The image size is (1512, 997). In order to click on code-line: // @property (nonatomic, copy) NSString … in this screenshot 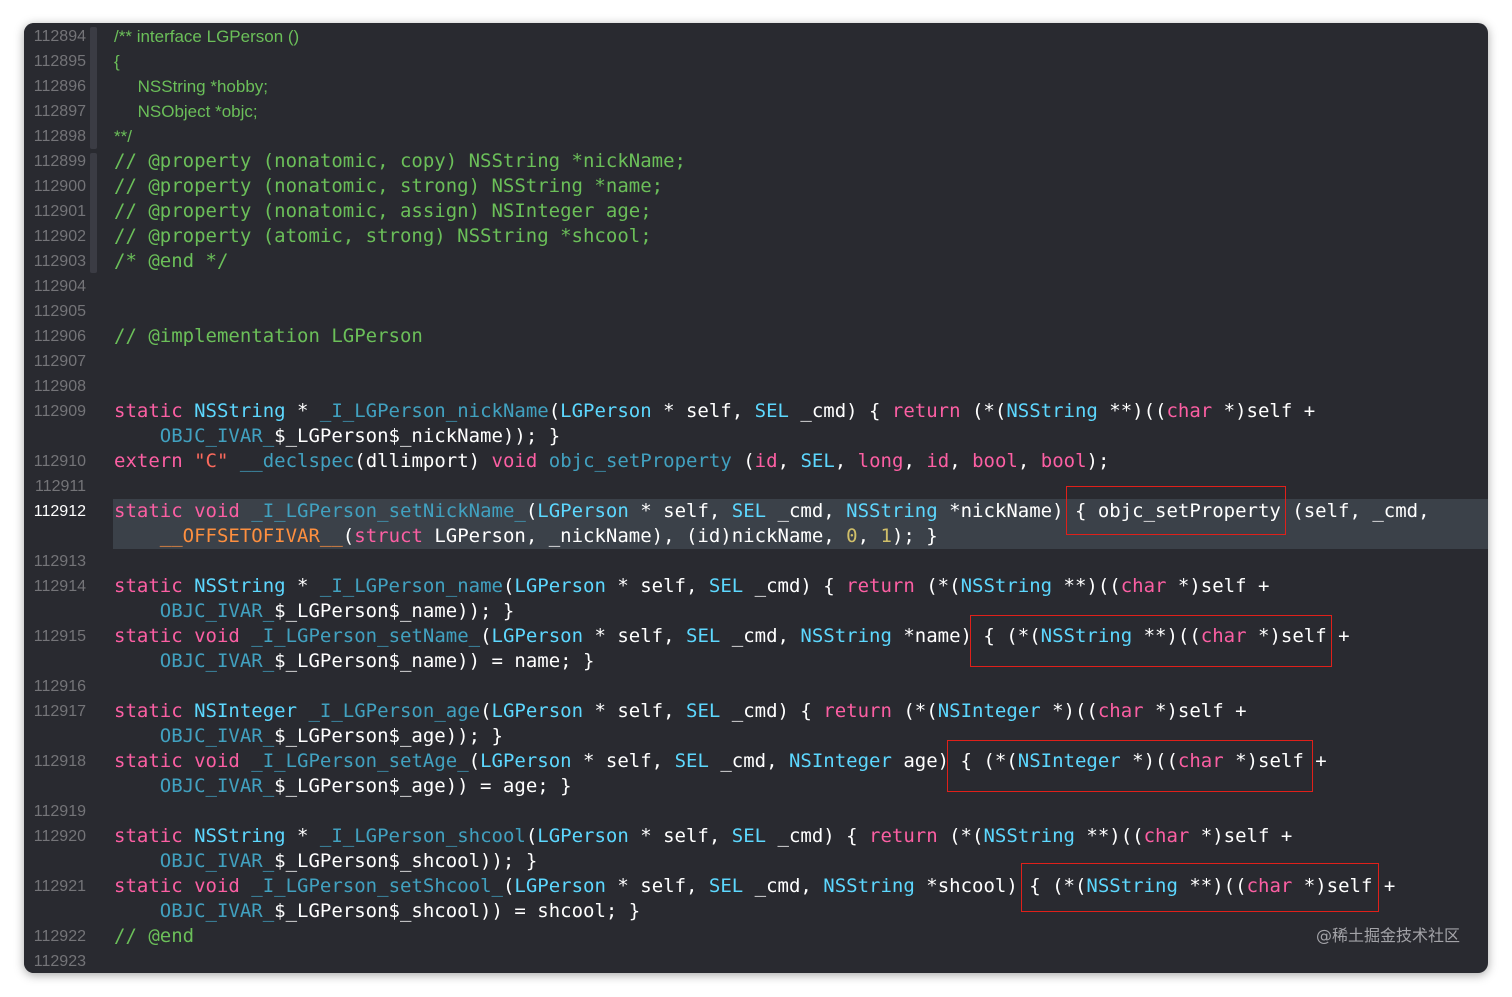, I will do `click(400, 161)`.